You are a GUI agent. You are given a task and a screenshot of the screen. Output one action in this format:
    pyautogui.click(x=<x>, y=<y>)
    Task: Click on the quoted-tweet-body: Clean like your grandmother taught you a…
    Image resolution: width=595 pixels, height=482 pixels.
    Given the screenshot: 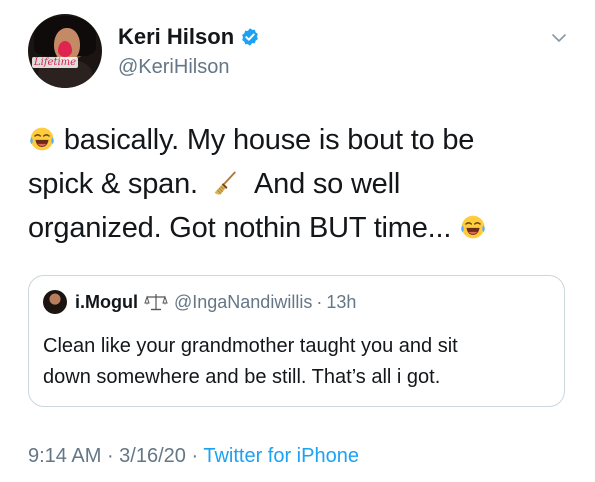 What is the action you would take?
    pyautogui.click(x=298, y=362)
    